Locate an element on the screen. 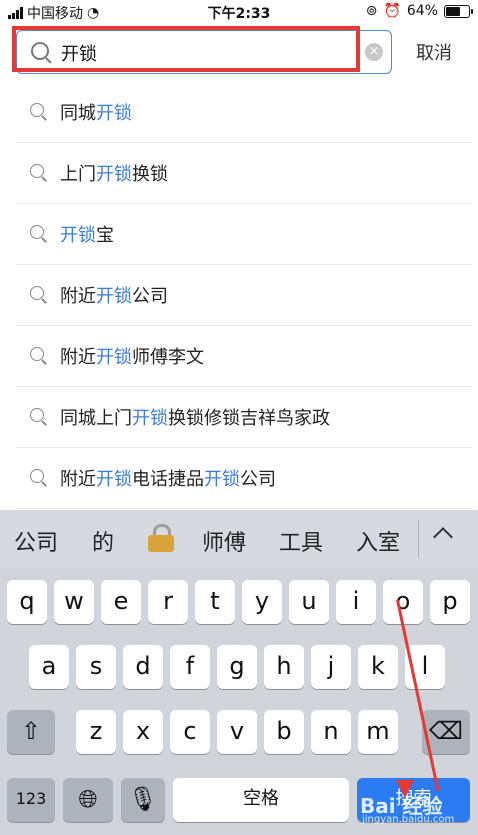 Image resolution: width=478 pixels, height=835 pixels. suggestion-item: 同城上门开锁换锁修锁吉祥鸟家政 is located at coordinates (244, 417).